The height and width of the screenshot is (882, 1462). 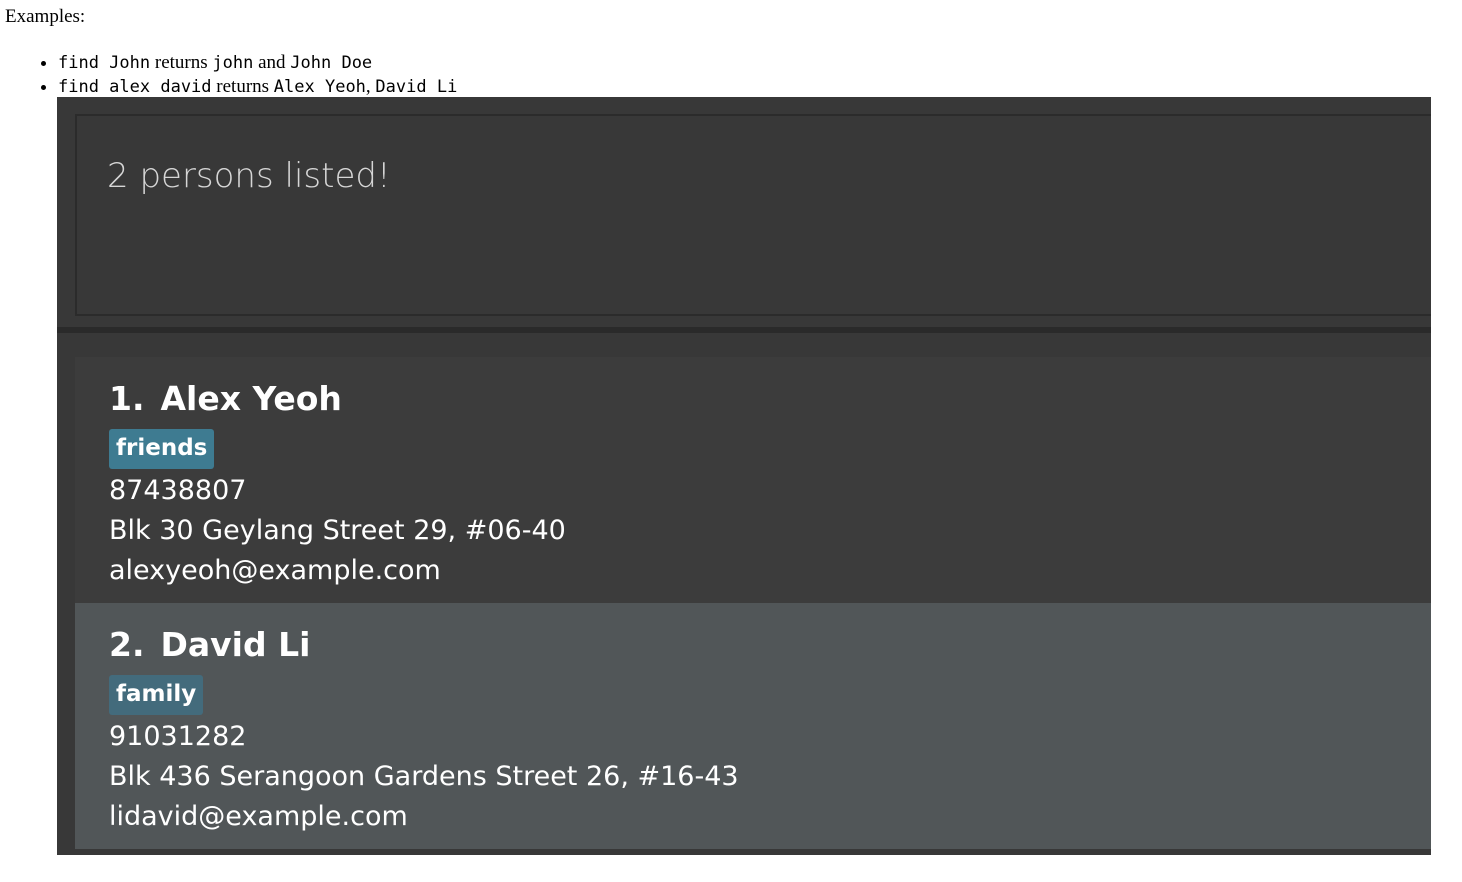 I want to click on person-tag: friends, so click(x=162, y=449).